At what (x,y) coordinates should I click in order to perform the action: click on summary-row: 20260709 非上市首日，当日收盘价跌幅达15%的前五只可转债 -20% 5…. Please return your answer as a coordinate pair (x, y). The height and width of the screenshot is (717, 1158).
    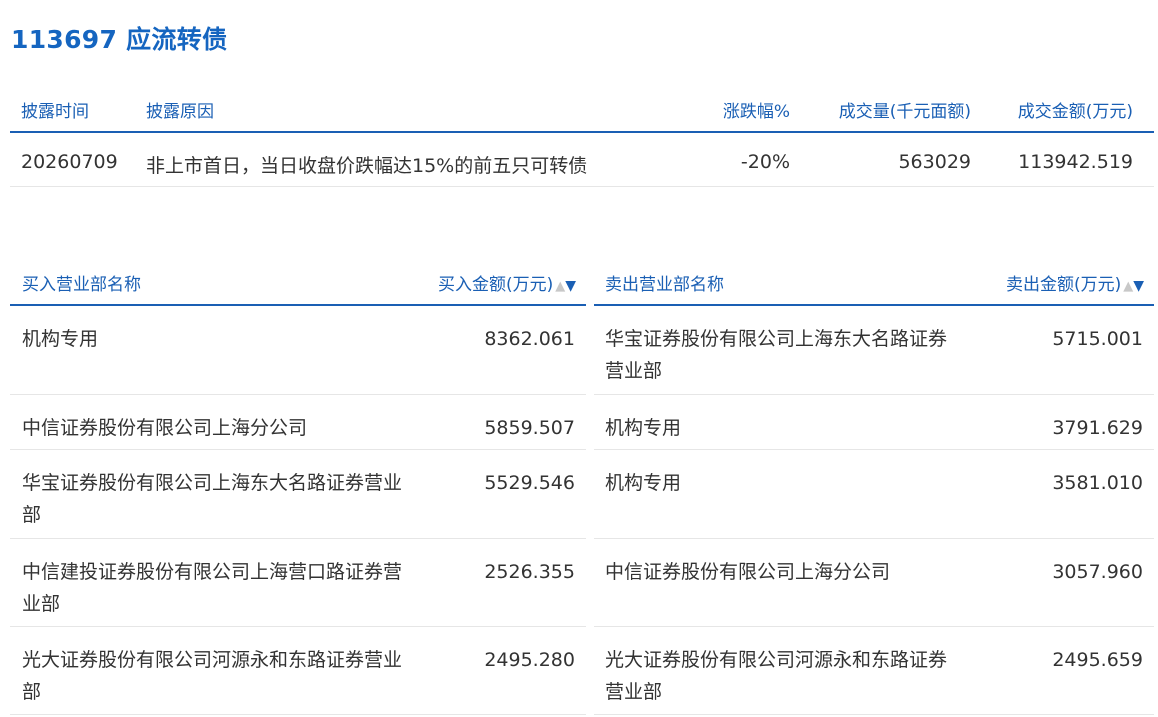
    Looking at the image, I should click on (582, 159).